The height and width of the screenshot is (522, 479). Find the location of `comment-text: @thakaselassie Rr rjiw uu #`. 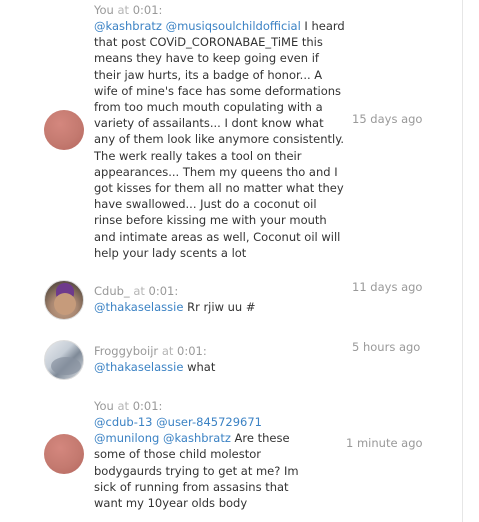

comment-text: @thakaselassie Rr rjiw uu # is located at coordinates (219, 307).